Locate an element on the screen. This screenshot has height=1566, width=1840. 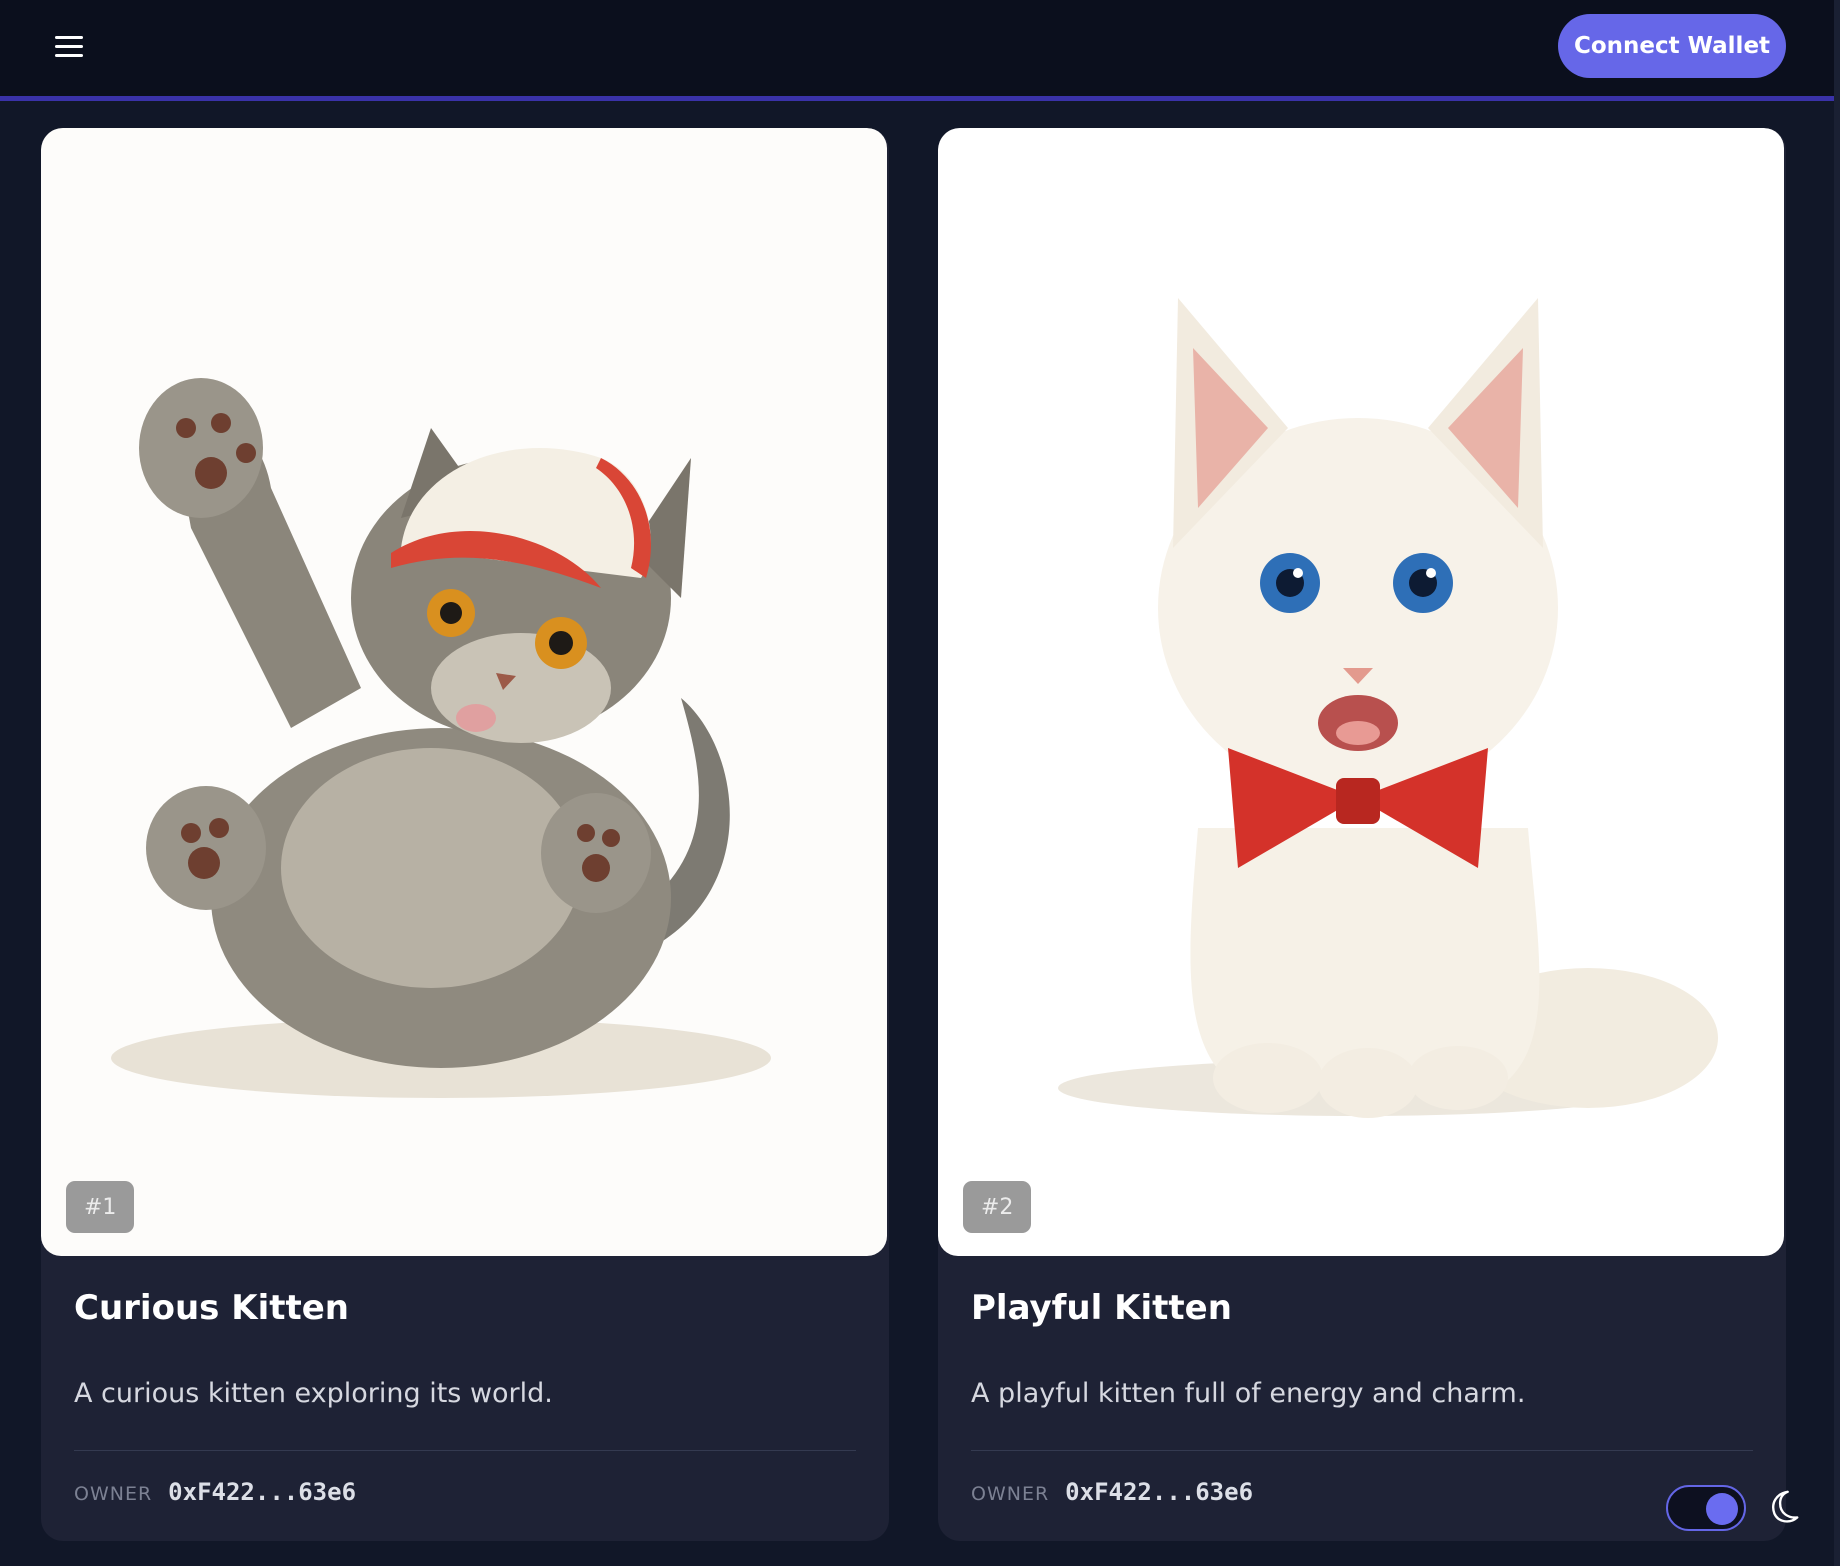
toggle-knob is located at coordinates (1722, 1509).